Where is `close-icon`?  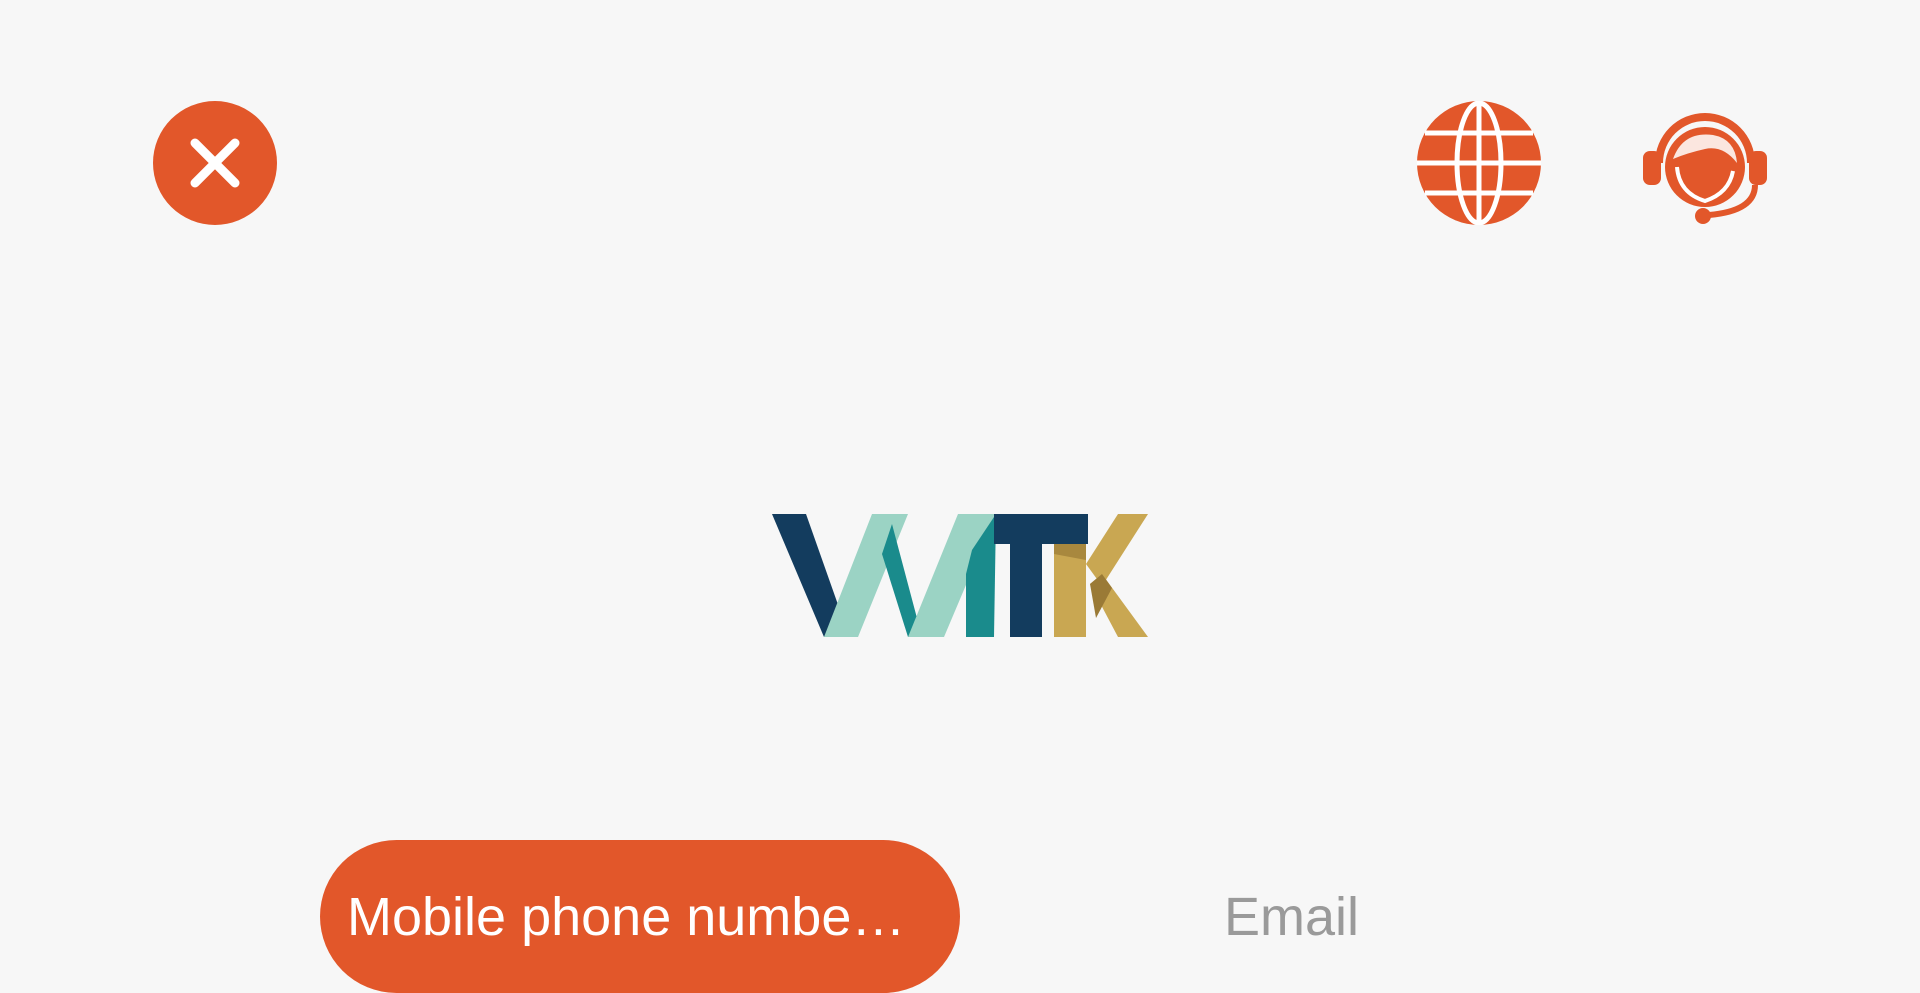
close-icon is located at coordinates (215, 163).